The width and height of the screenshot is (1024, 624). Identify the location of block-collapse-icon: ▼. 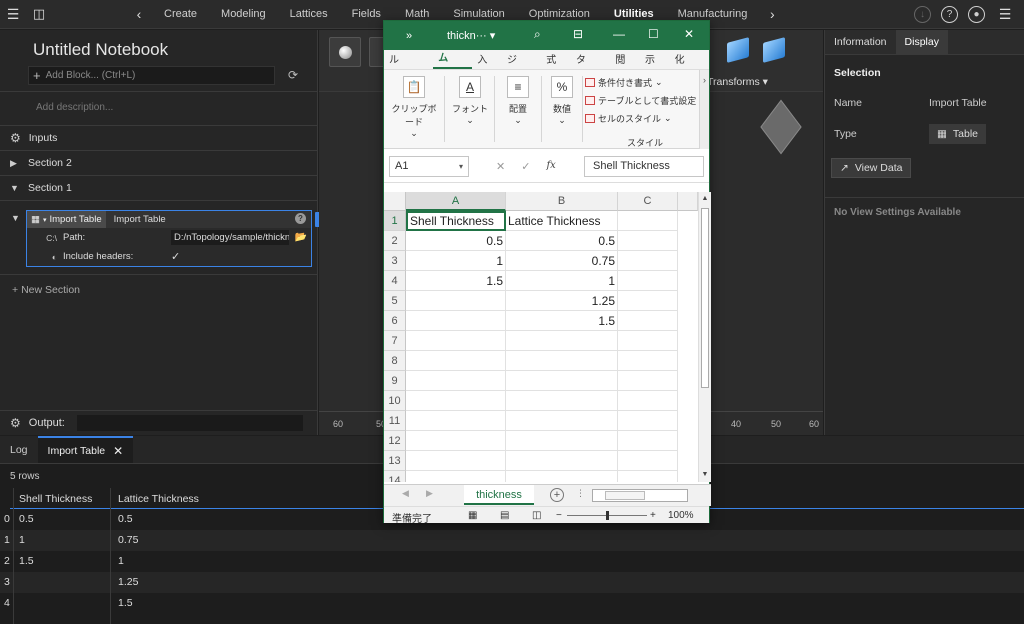
(15, 218).